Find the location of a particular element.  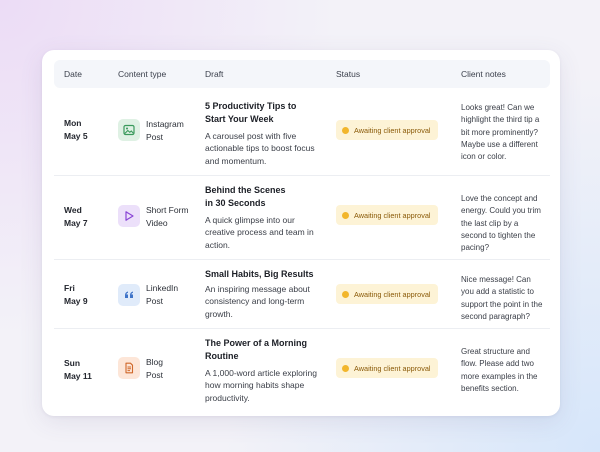

draft-title-line1: Behind the Scenes is located at coordinates (245, 190).